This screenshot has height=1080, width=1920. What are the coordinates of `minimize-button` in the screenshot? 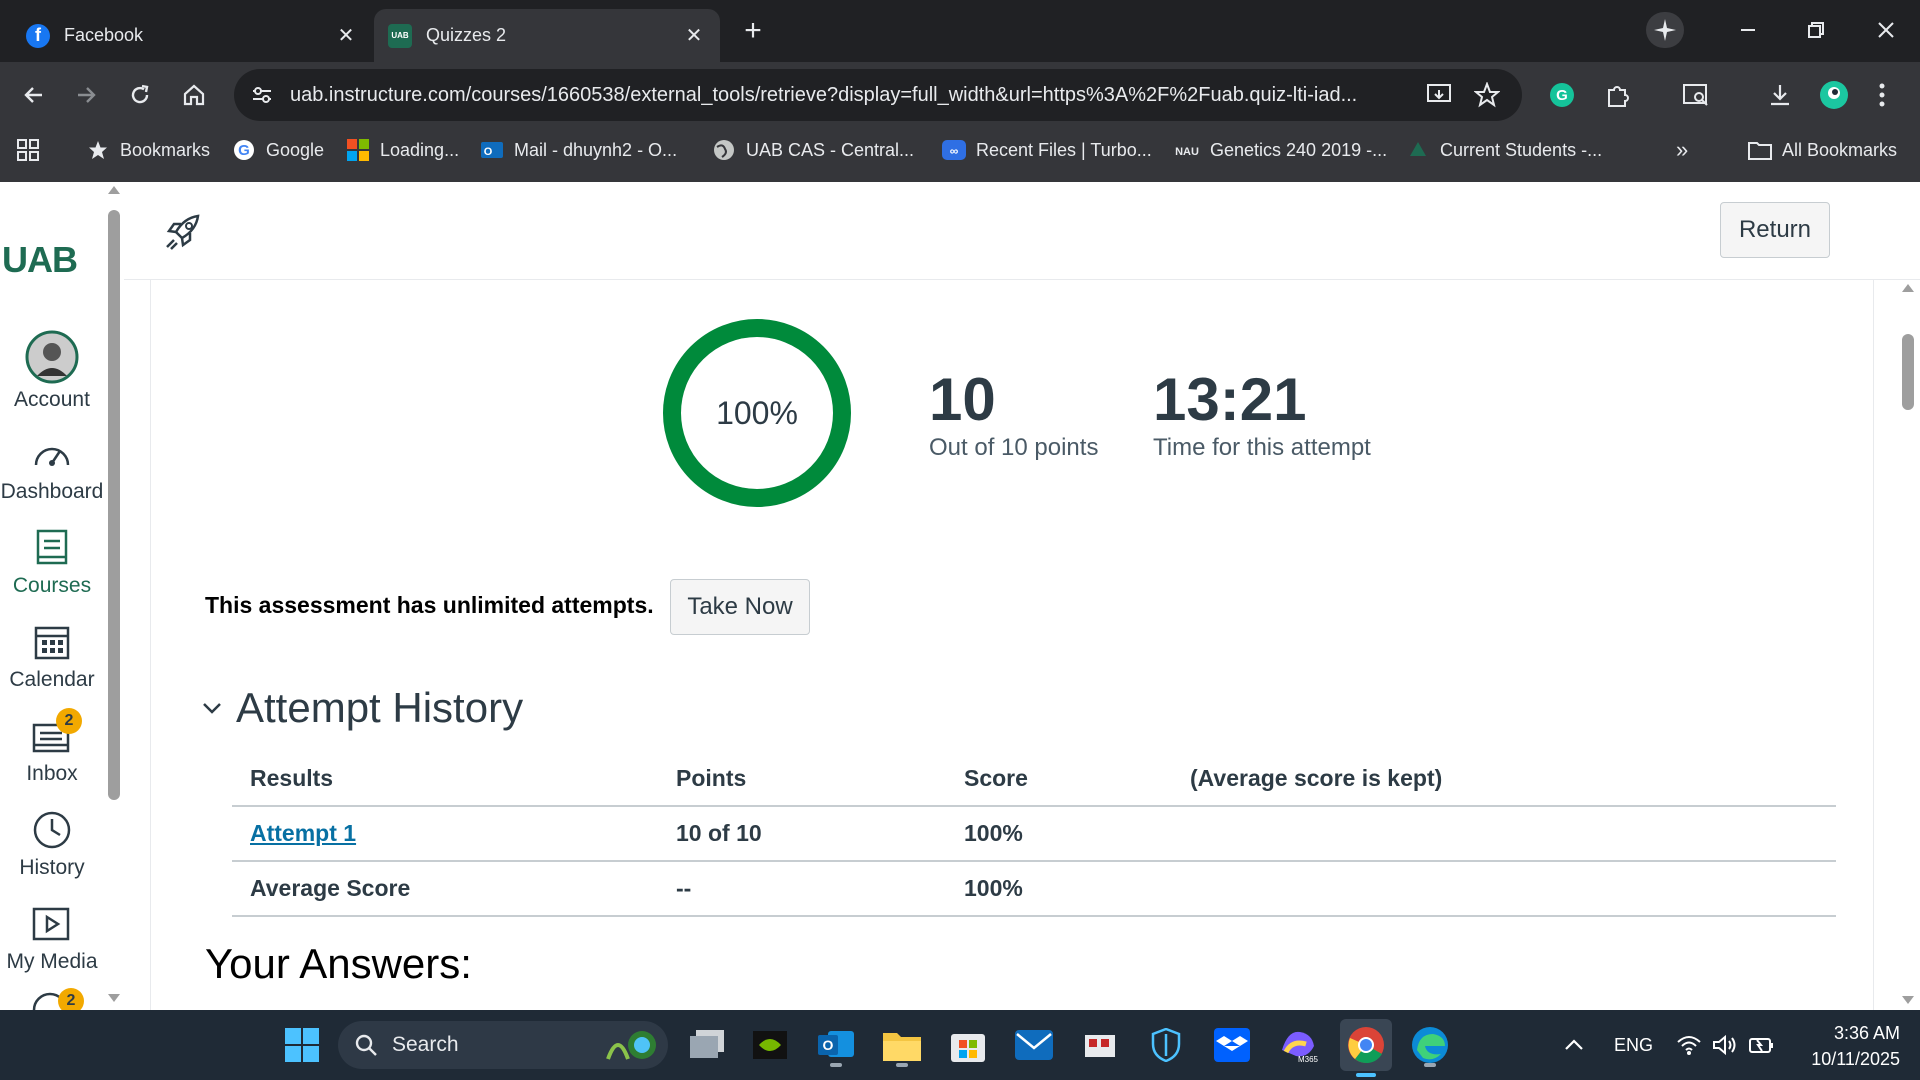 It's located at (1748, 30).